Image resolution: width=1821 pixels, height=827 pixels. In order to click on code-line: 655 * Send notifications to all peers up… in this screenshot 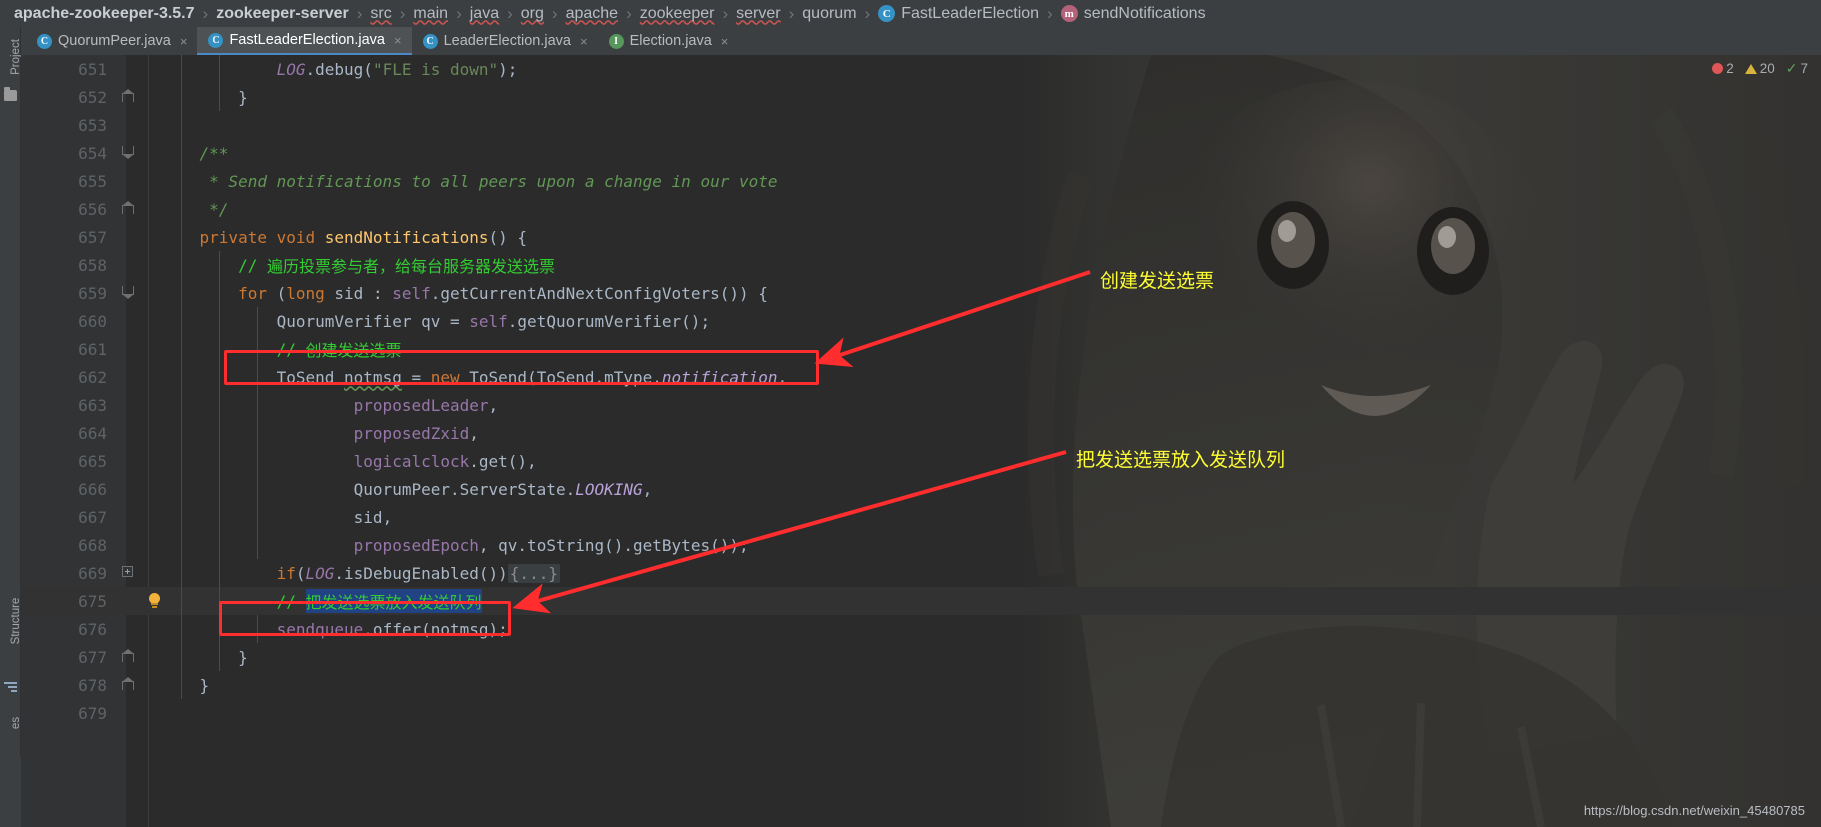, I will do `click(921, 181)`.